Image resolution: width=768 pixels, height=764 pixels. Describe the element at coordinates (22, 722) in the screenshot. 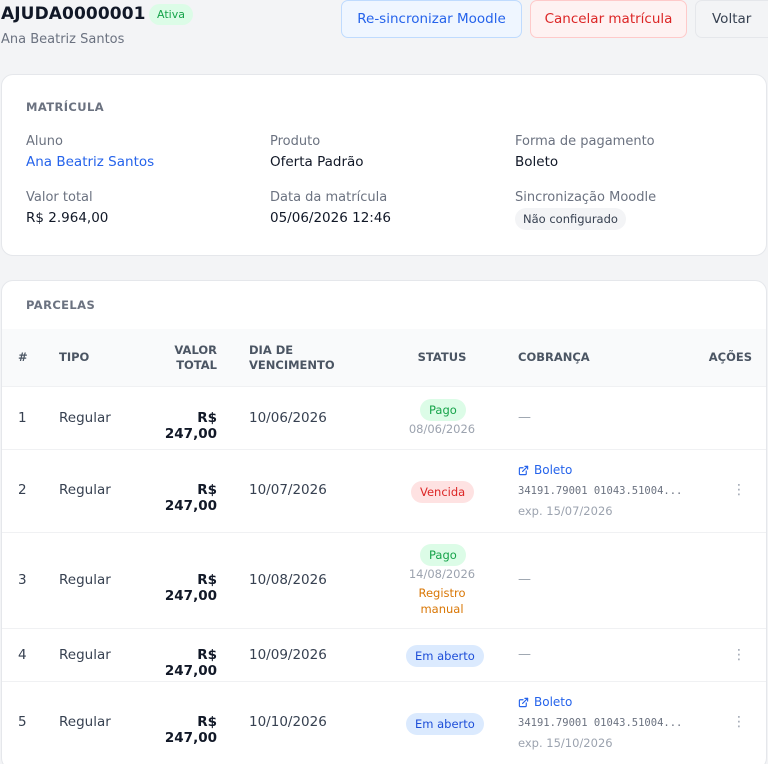

I see `row-number: 5` at that location.